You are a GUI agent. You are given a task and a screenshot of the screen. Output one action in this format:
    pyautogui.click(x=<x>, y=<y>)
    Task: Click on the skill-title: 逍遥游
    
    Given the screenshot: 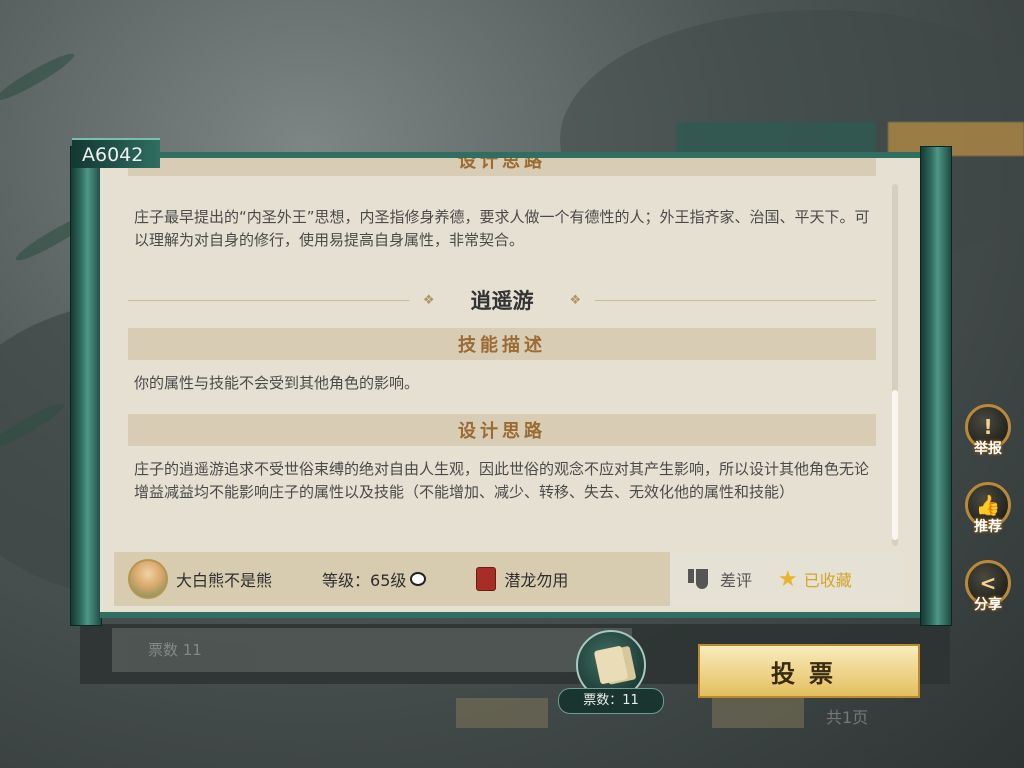 What is the action you would take?
    pyautogui.click(x=502, y=301)
    